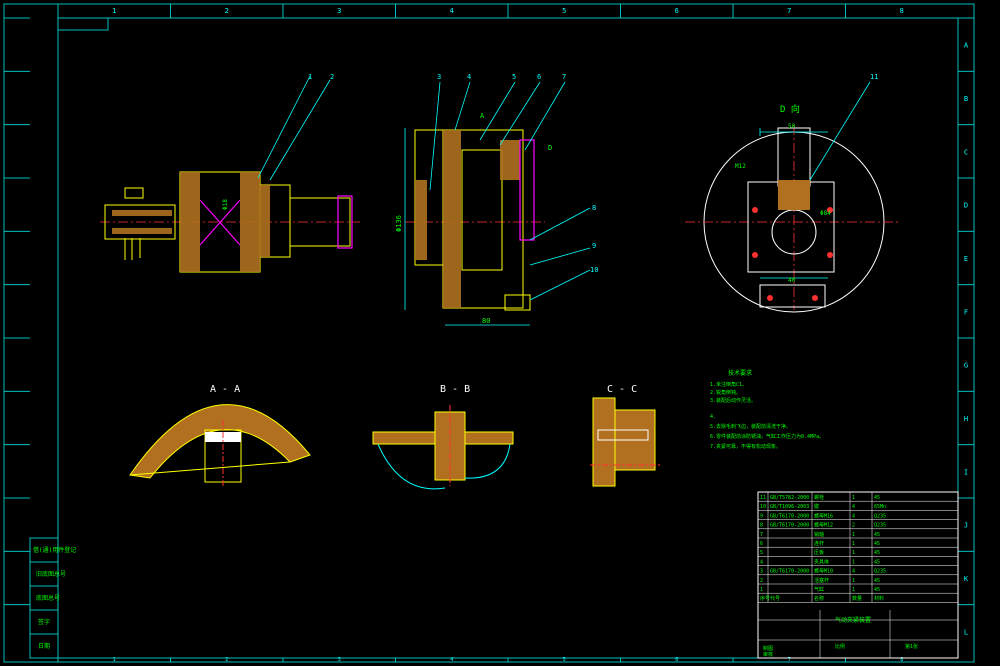 The height and width of the screenshot is (666, 1000). Describe the element at coordinates (594, 208) in the screenshot. I see `callout-8: 8` at that location.